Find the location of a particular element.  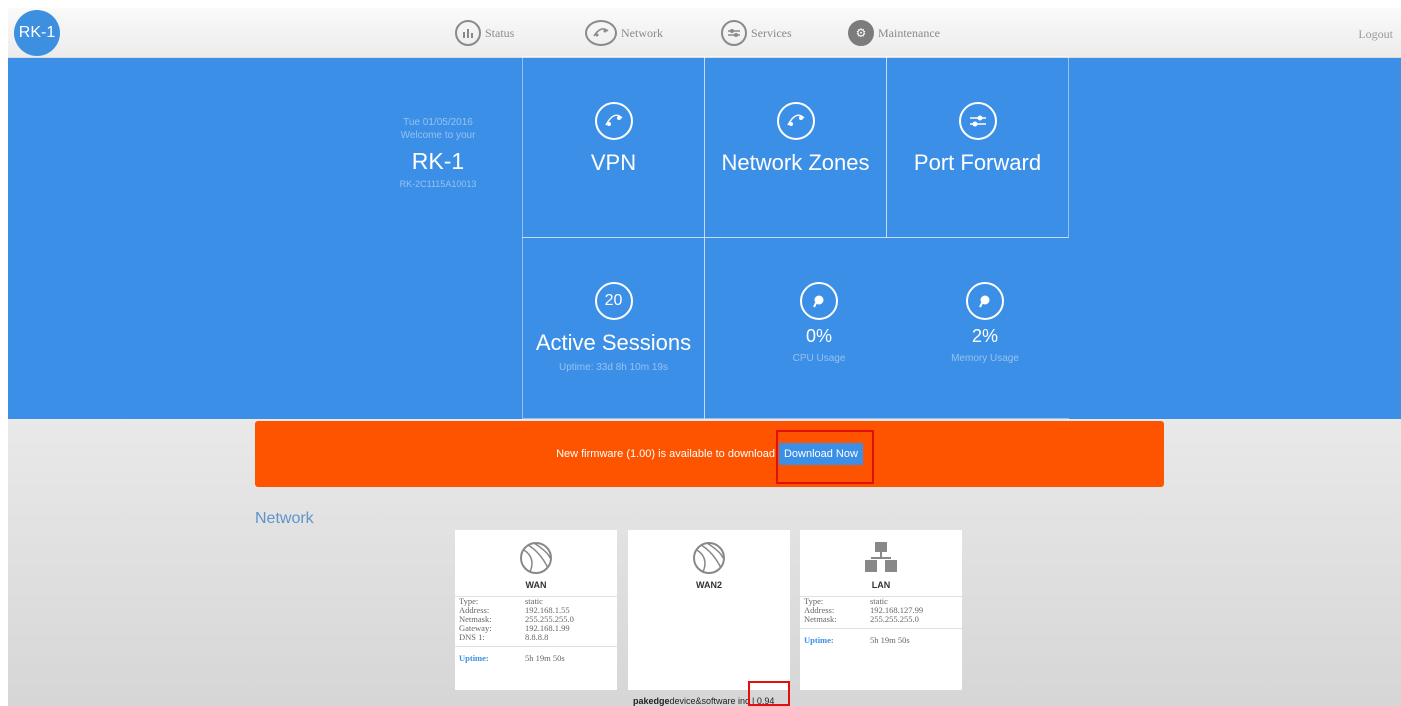

welcome-text: Welcome to your is located at coordinates (438, 135).